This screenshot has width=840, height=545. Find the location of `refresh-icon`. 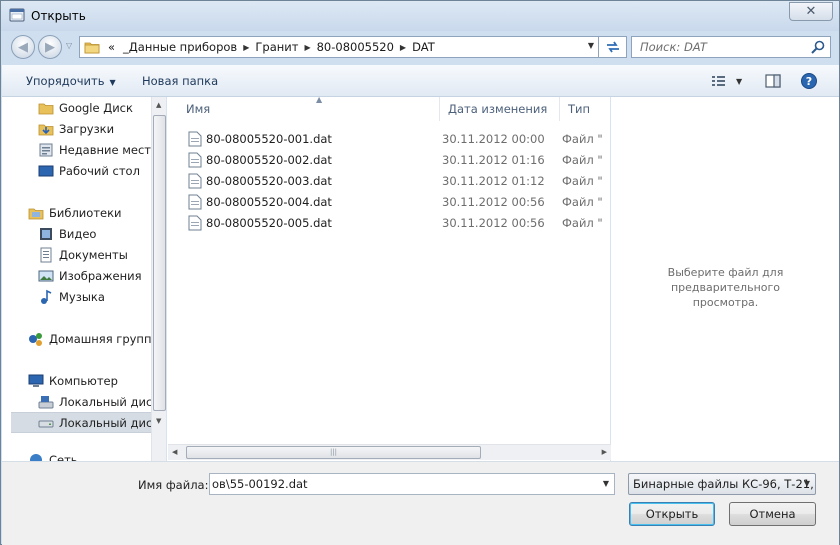

refresh-icon is located at coordinates (612, 47).